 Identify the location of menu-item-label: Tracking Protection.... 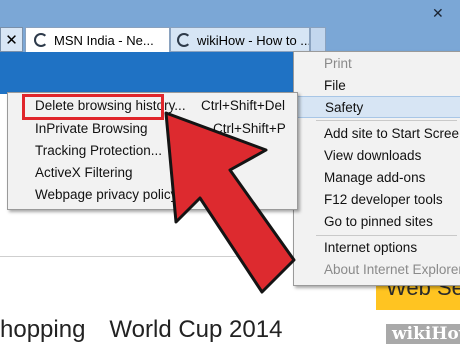
(99, 150).